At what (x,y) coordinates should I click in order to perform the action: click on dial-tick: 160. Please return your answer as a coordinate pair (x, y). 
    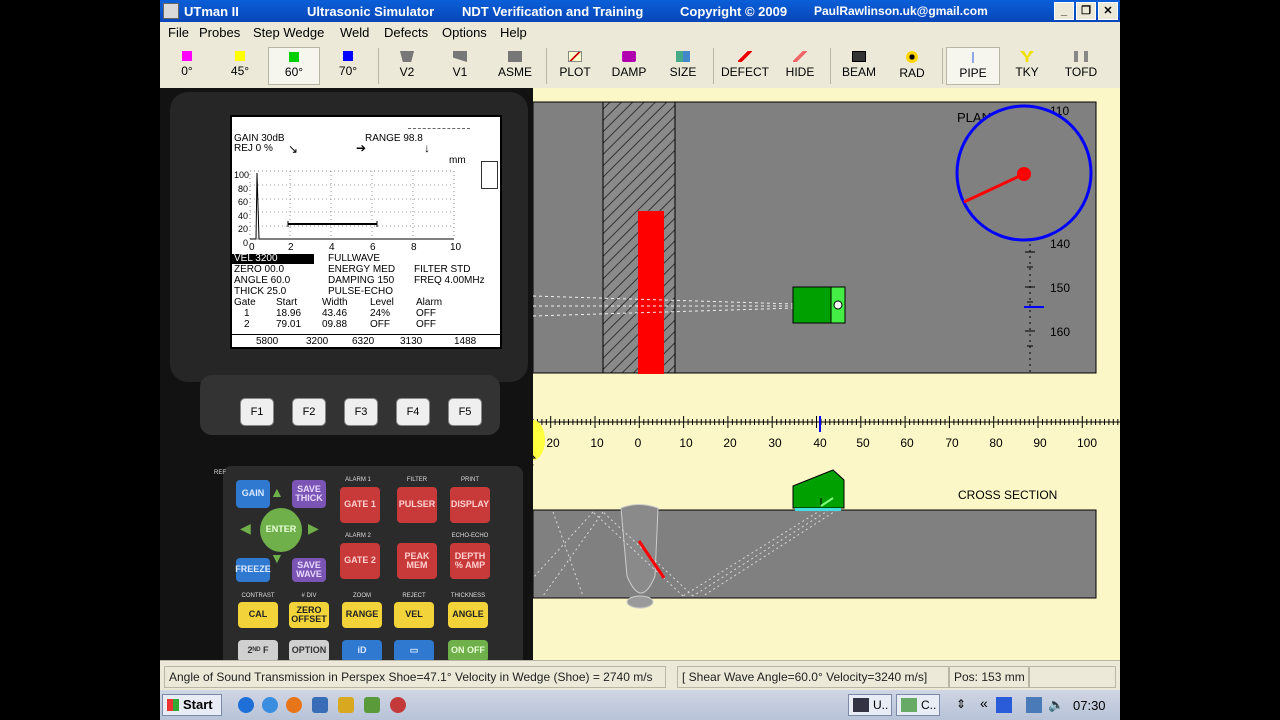
    Looking at the image, I should click on (1060, 332).